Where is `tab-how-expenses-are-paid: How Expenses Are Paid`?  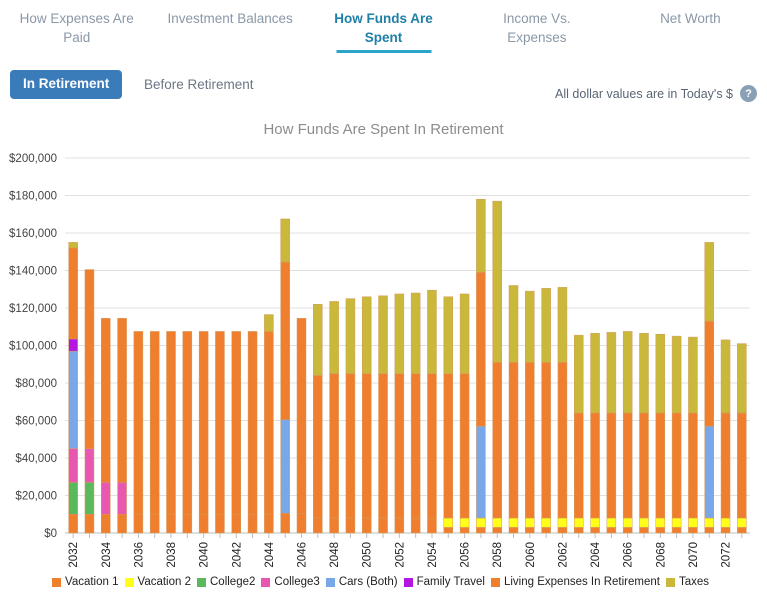 tab-how-expenses-are-paid: How Expenses Are Paid is located at coordinates (76, 30).